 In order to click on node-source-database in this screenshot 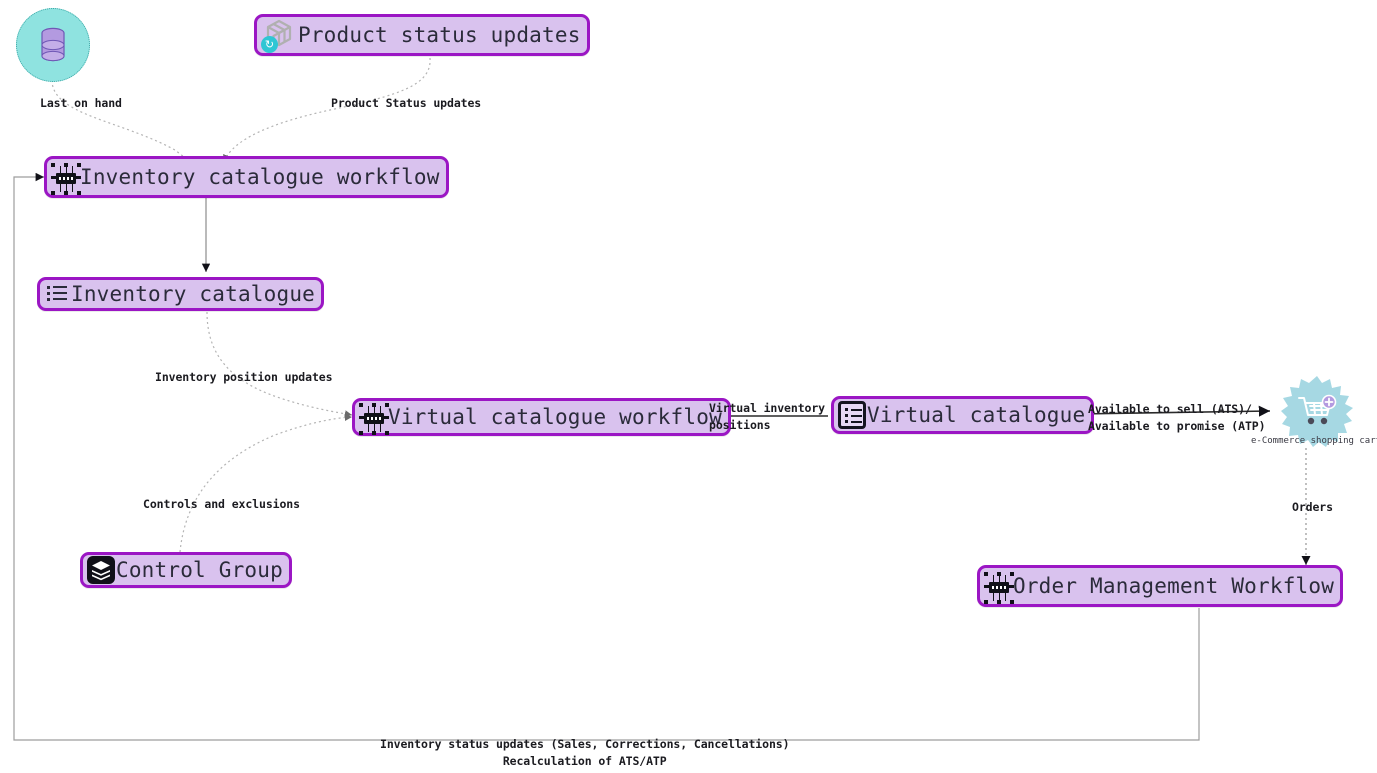, I will do `click(53, 45)`.